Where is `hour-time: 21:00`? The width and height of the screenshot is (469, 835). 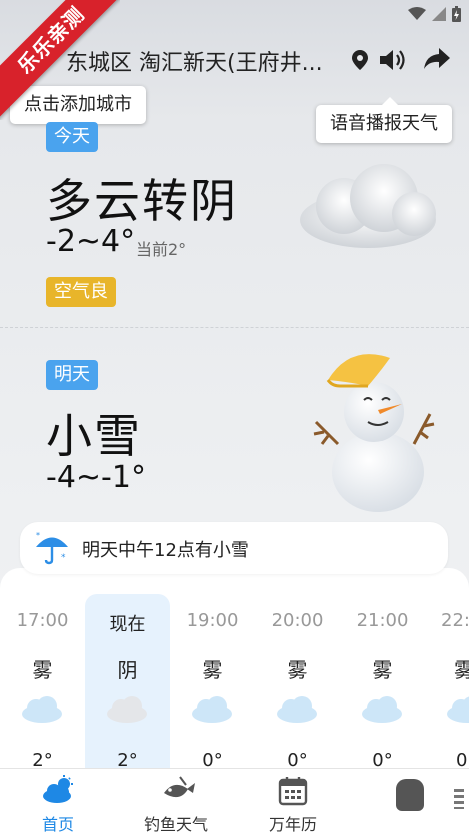 hour-time: 21:00 is located at coordinates (382, 620).